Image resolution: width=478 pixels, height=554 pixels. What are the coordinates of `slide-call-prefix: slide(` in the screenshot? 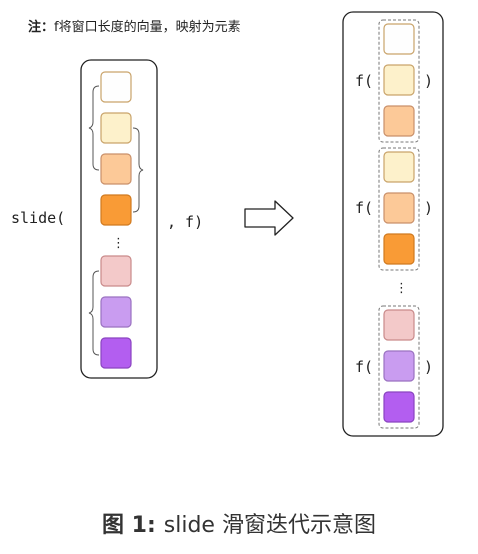 It's located at (38, 218).